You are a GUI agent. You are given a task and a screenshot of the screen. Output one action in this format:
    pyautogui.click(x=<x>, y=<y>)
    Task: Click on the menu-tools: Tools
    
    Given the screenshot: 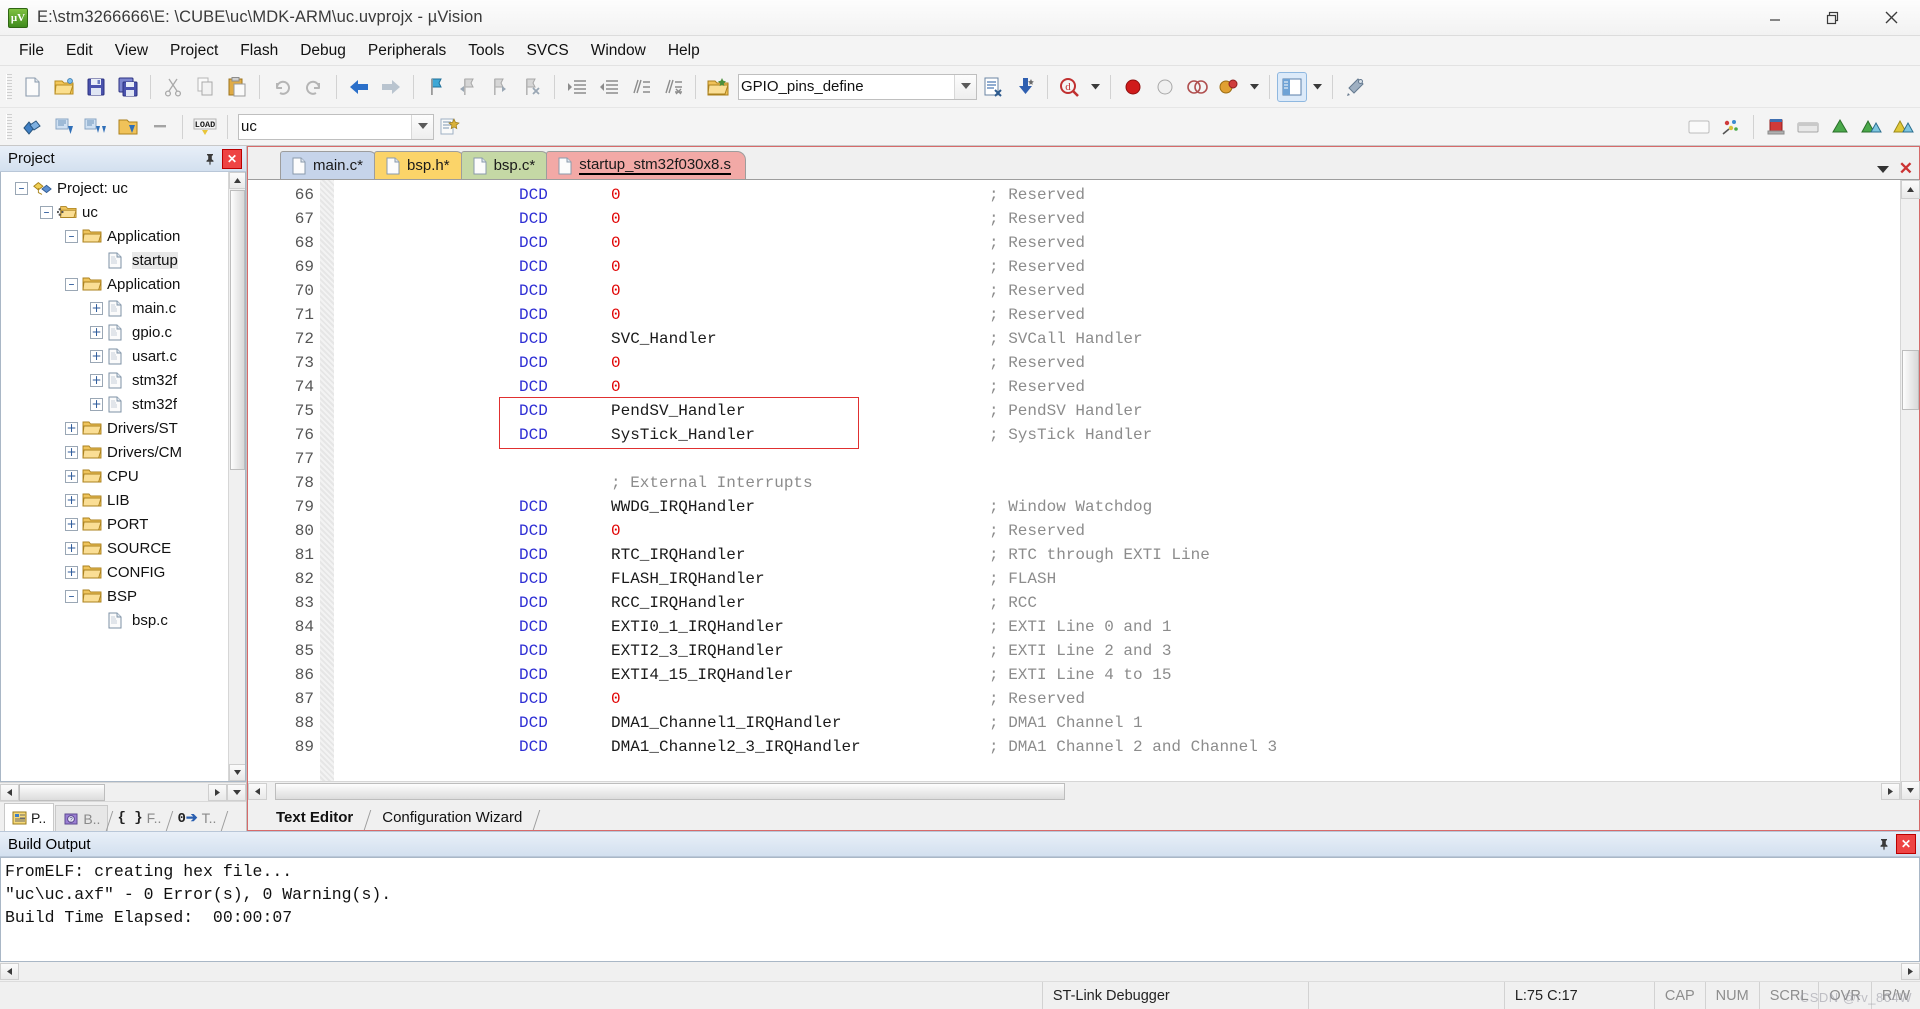 What is the action you would take?
    pyautogui.click(x=486, y=51)
    